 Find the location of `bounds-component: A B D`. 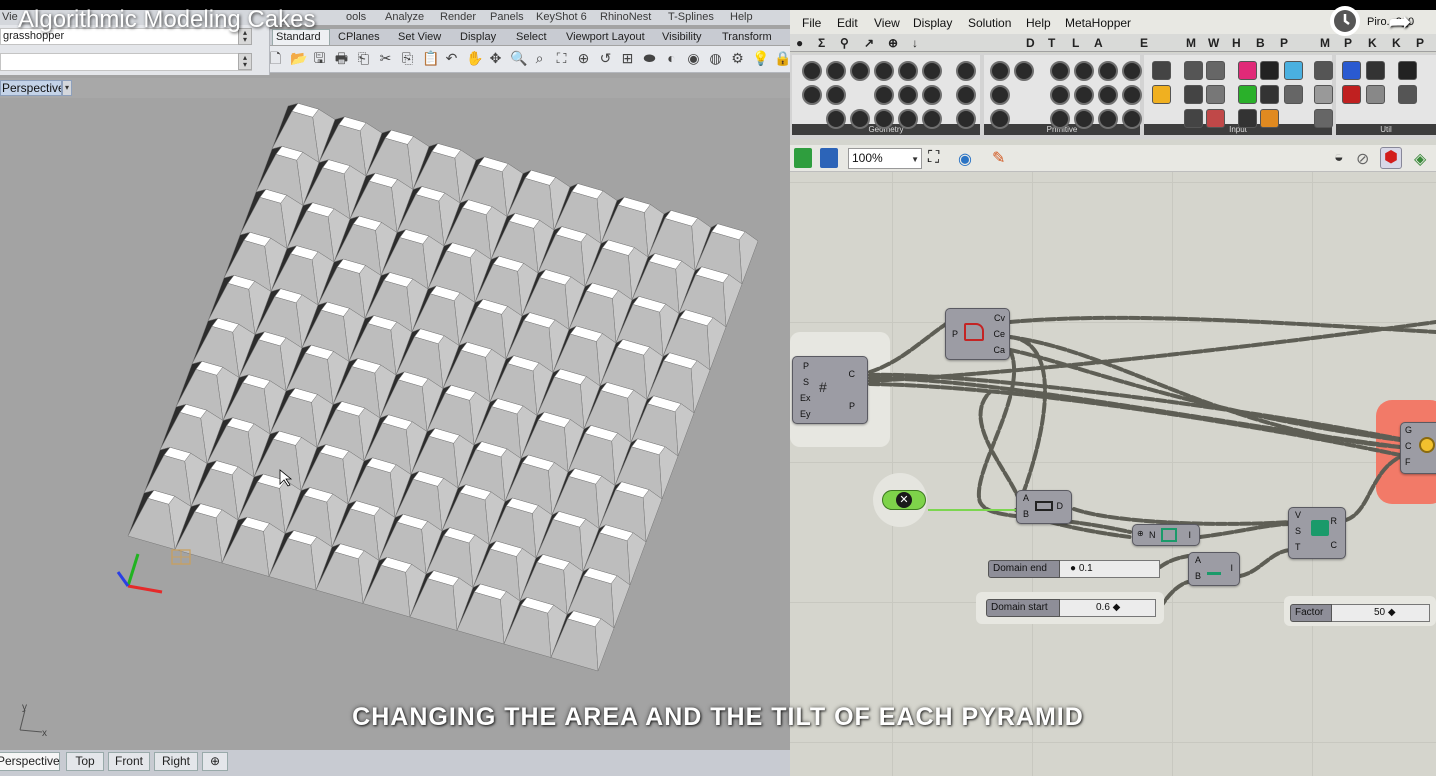

bounds-component: A B D is located at coordinates (1044, 507).